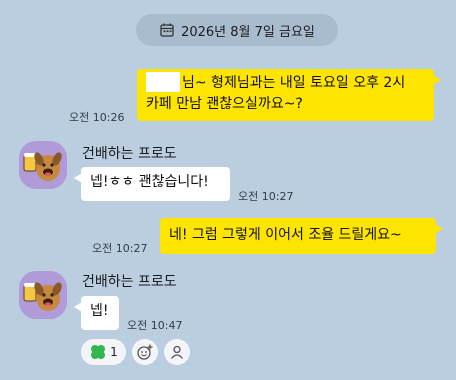 This screenshot has width=456, height=380. I want to click on clover-reaction-button: 1, so click(103, 352).